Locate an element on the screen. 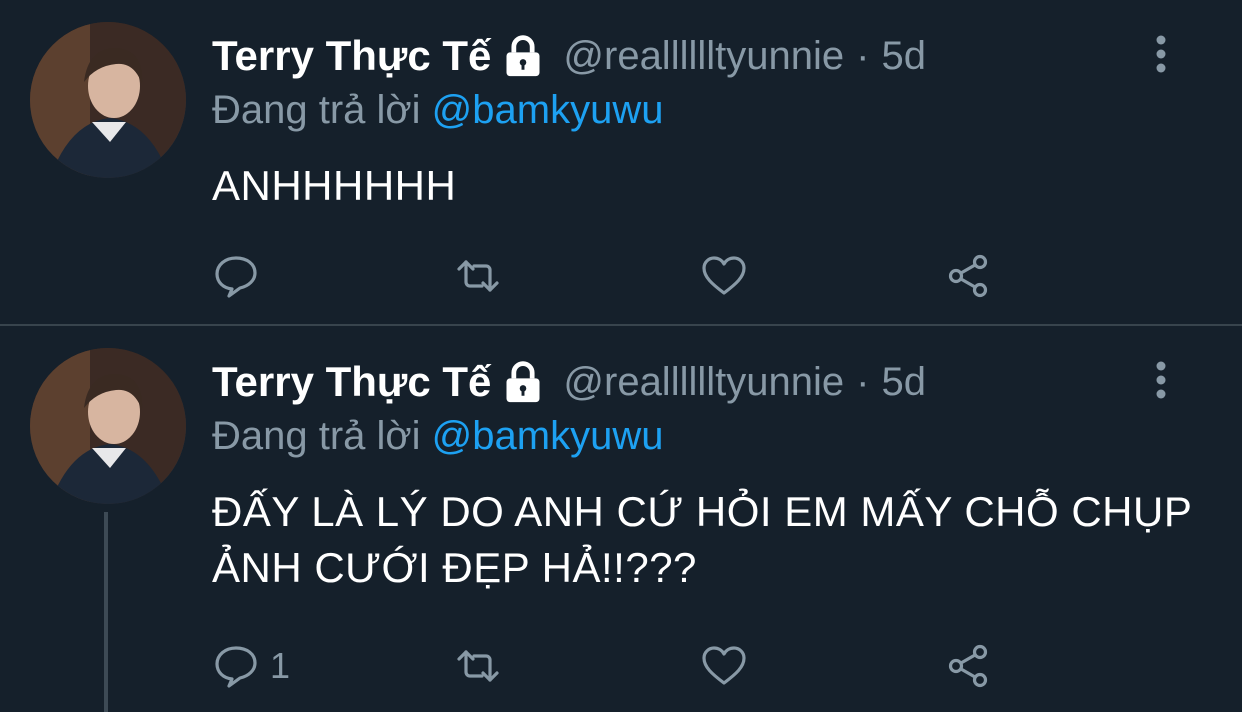  reply-button: 1 is located at coordinates (251, 666).